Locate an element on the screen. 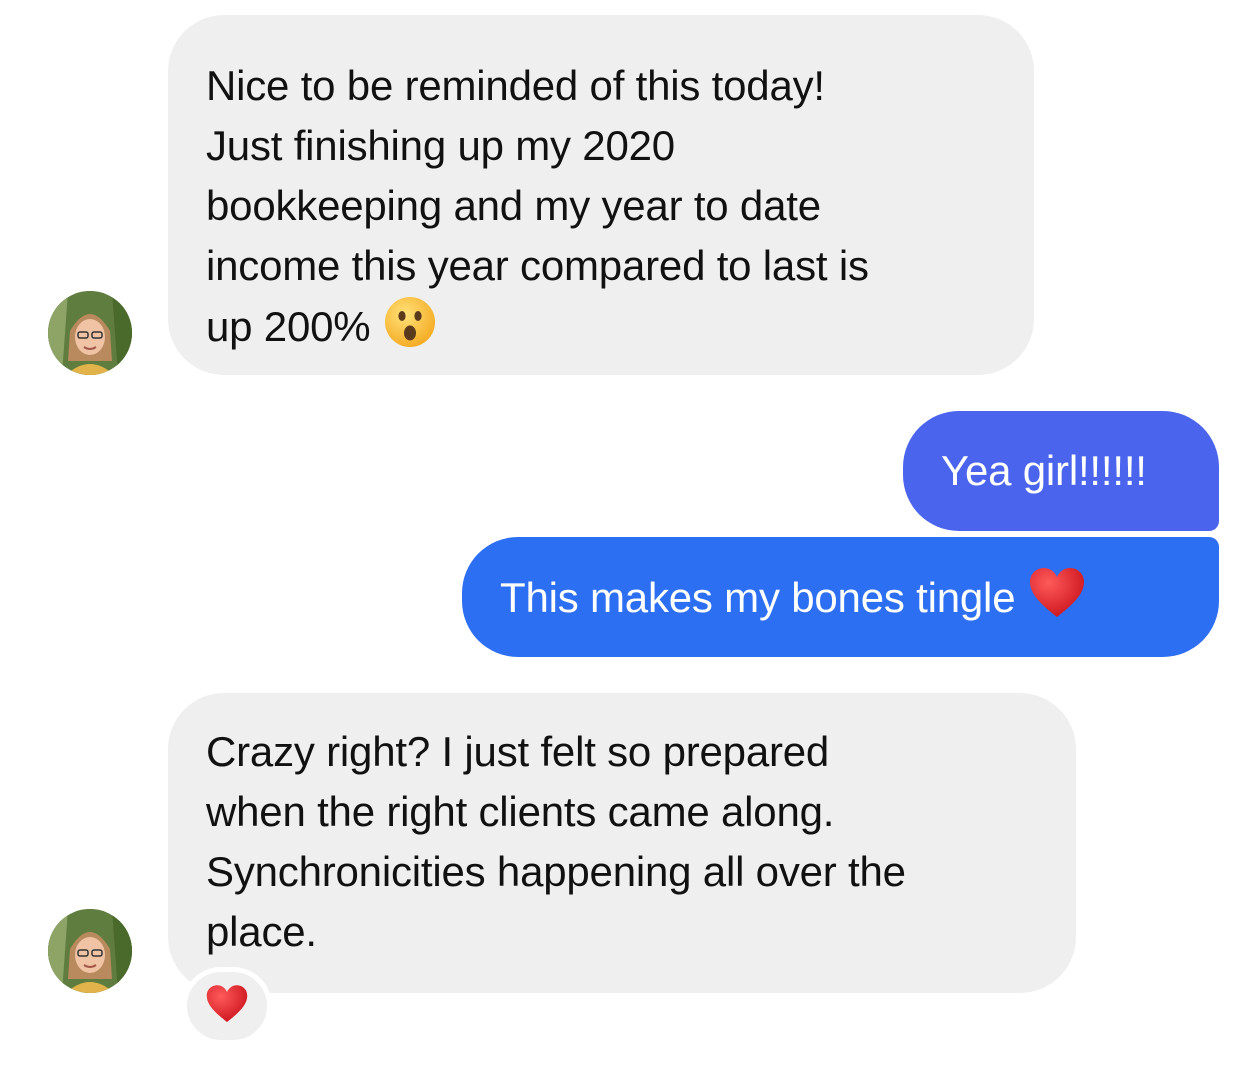 The height and width of the screenshot is (1065, 1242). message-line: up 200% is located at coordinates (288, 327).